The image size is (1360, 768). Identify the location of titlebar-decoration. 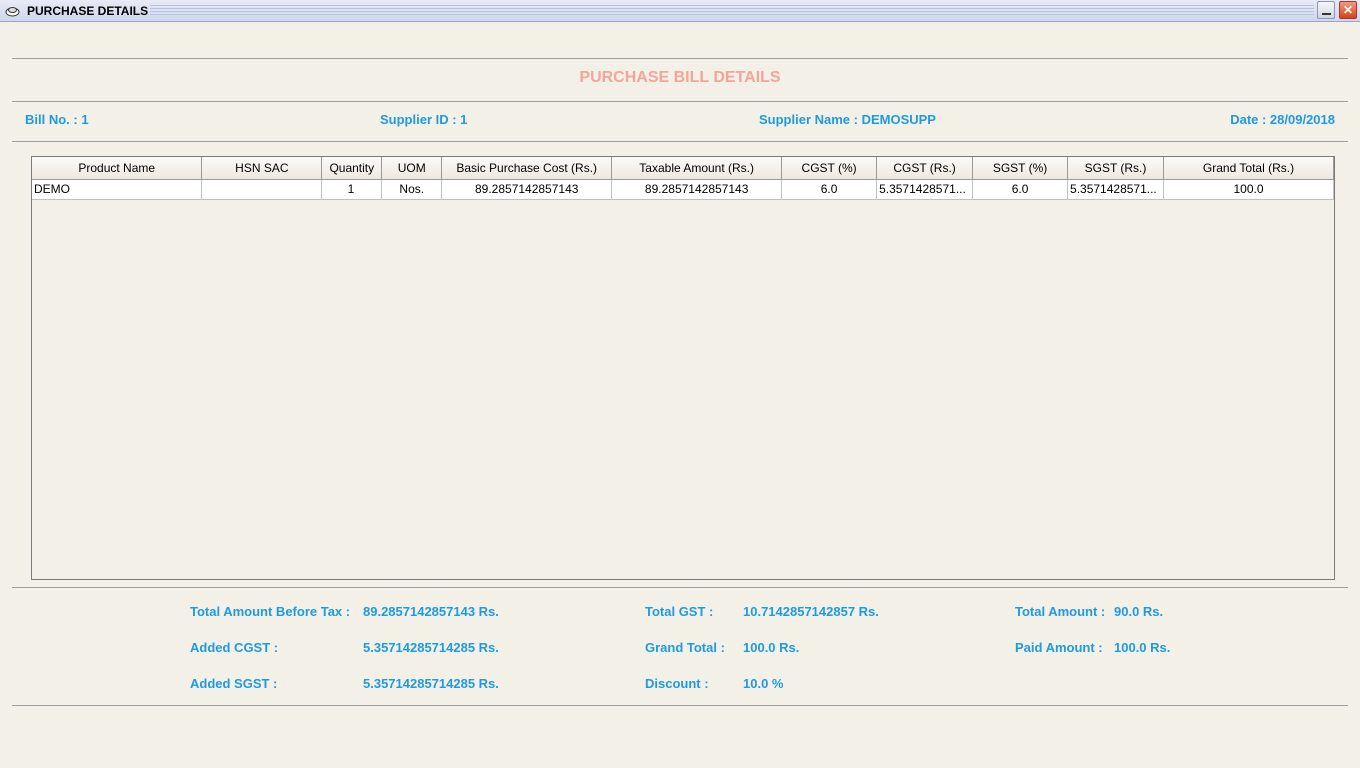
(732, 11).